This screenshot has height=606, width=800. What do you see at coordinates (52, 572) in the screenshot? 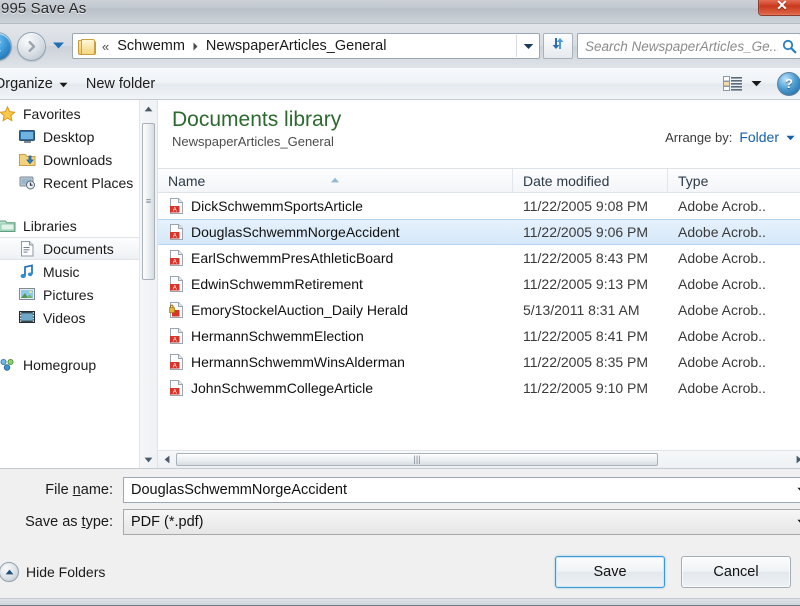
I see `hide-folders-button: Hide Folders` at bounding box center [52, 572].